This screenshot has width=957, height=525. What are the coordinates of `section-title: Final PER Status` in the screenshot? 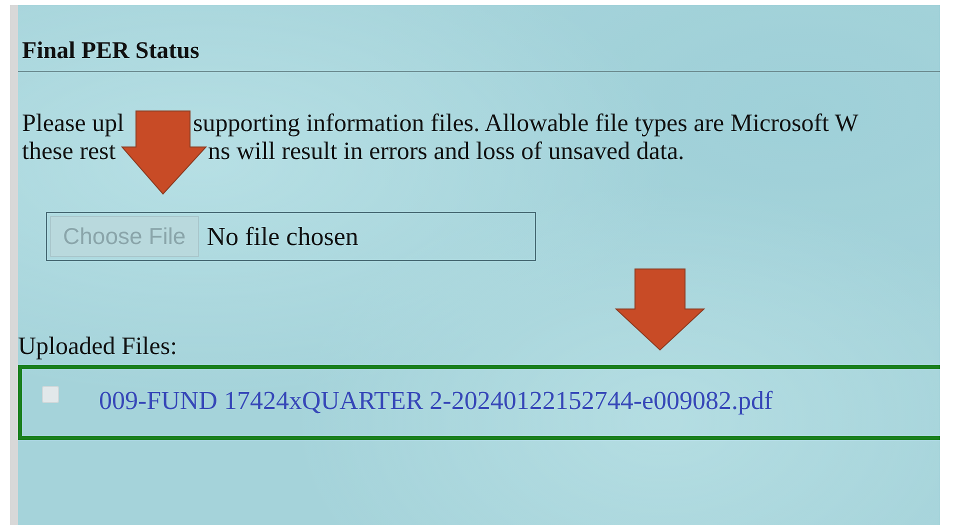 It's located at (111, 51).